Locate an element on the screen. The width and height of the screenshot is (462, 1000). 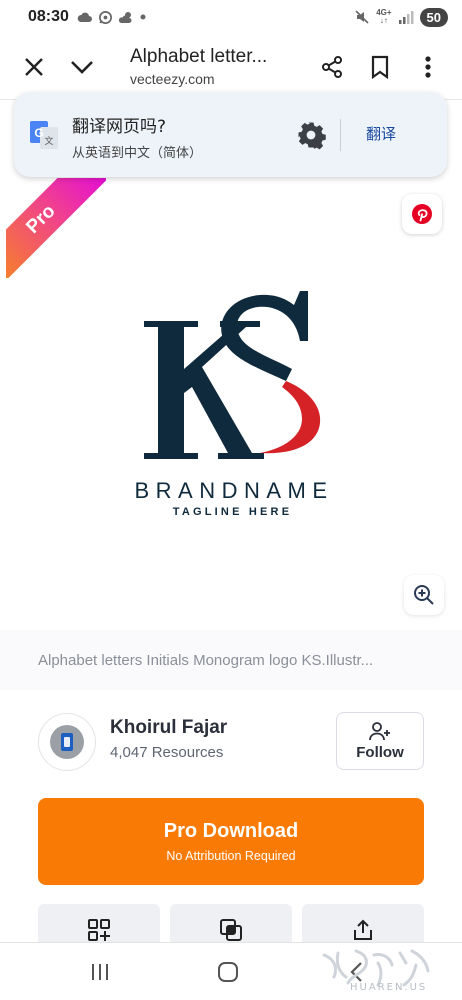
dot-icon is located at coordinates (143, 17).